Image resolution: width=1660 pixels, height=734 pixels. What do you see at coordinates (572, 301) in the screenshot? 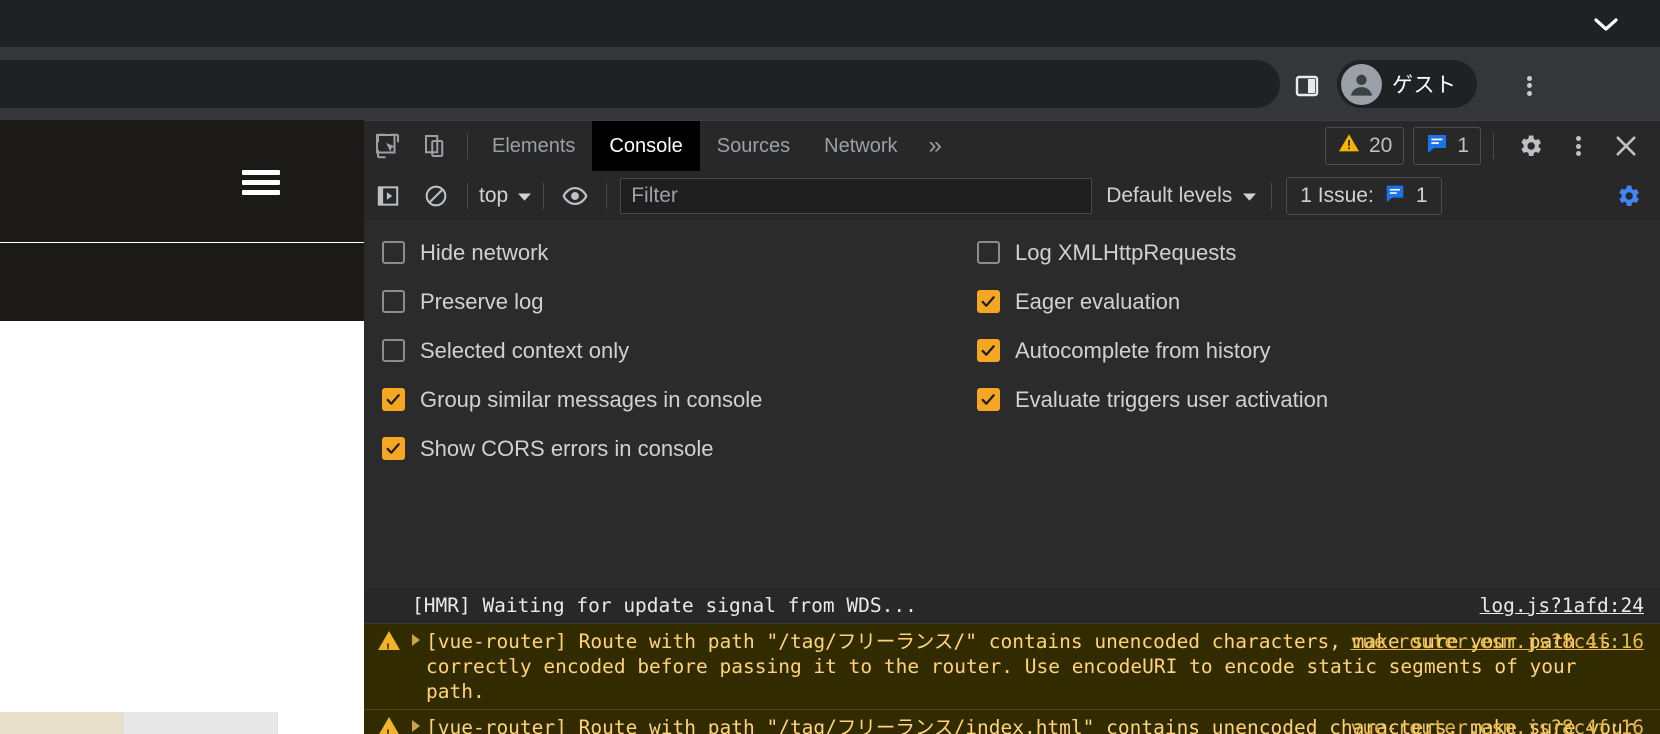
I see `setting-preserve-log: Preserve log` at bounding box center [572, 301].